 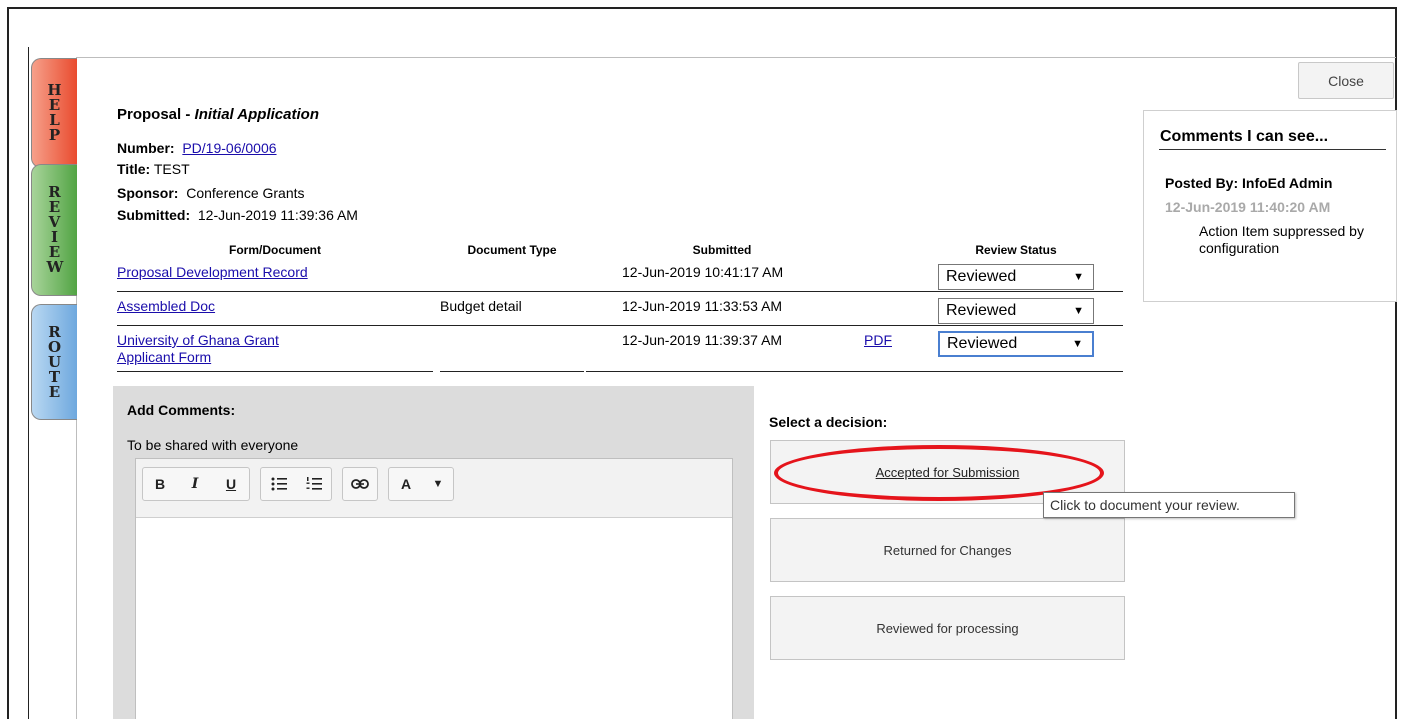 I want to click on proposal-type: Proposal, so click(x=149, y=114).